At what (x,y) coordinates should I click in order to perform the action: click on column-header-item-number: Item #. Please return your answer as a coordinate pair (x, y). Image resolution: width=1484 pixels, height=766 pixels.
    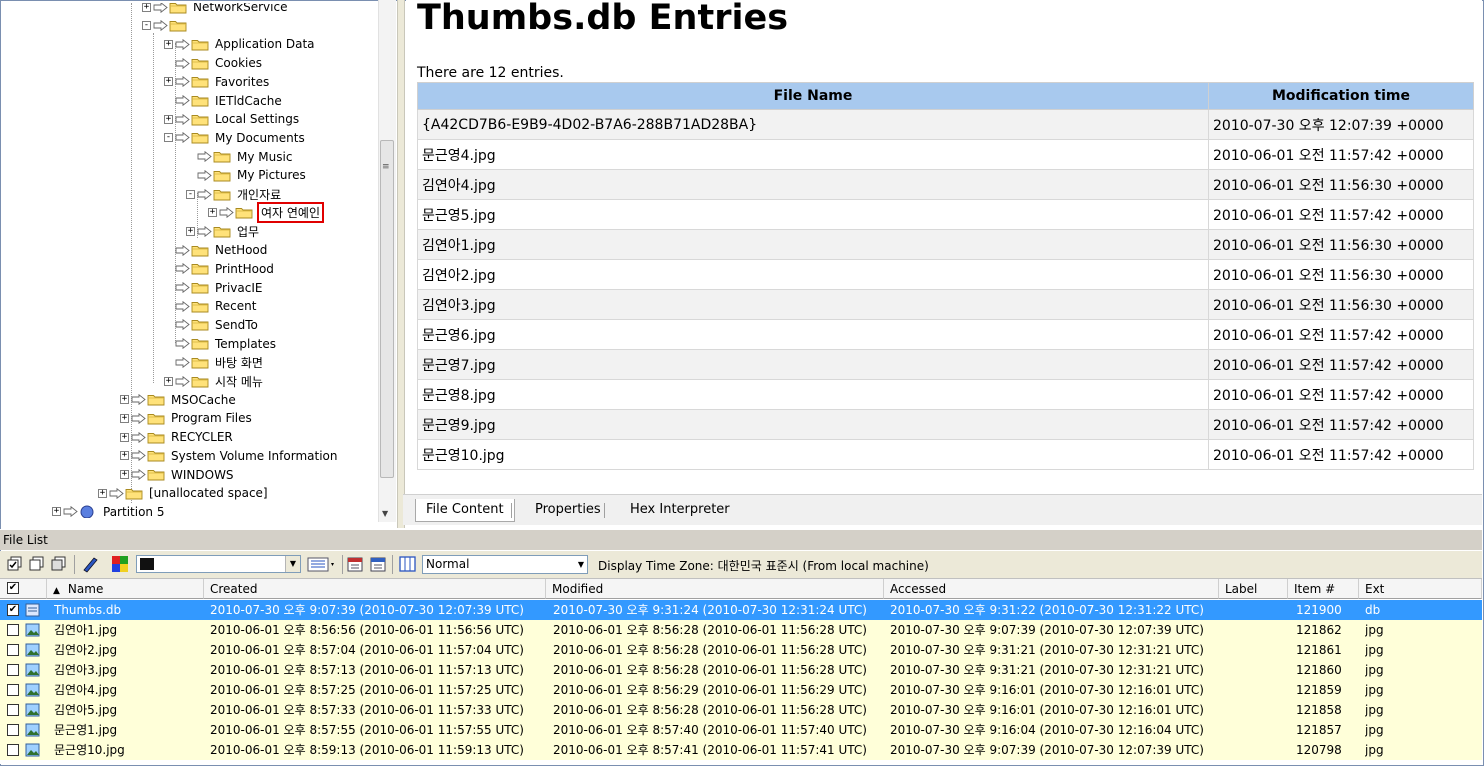
    Looking at the image, I should click on (1323, 589).